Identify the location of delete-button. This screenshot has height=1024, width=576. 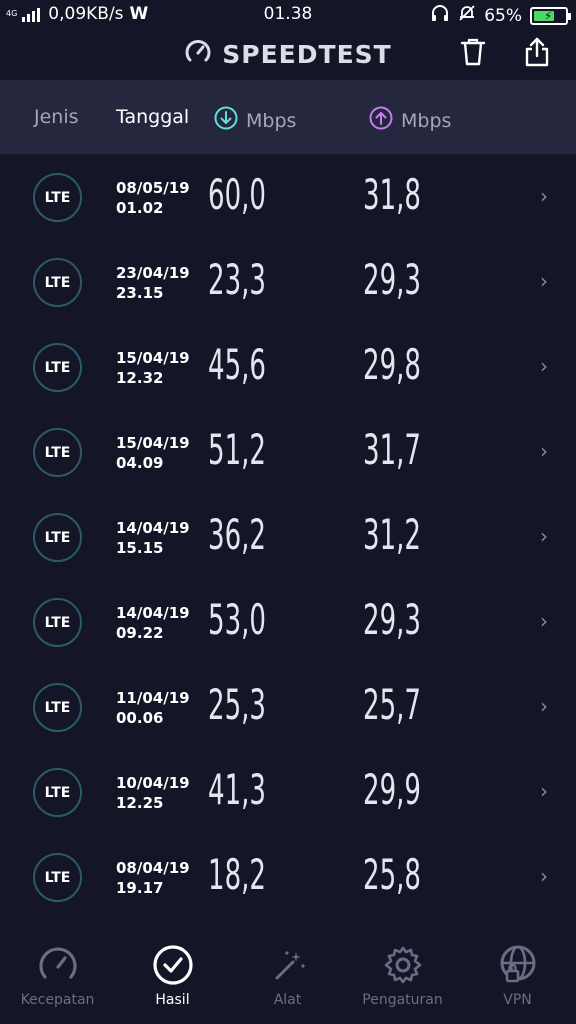
(473, 54).